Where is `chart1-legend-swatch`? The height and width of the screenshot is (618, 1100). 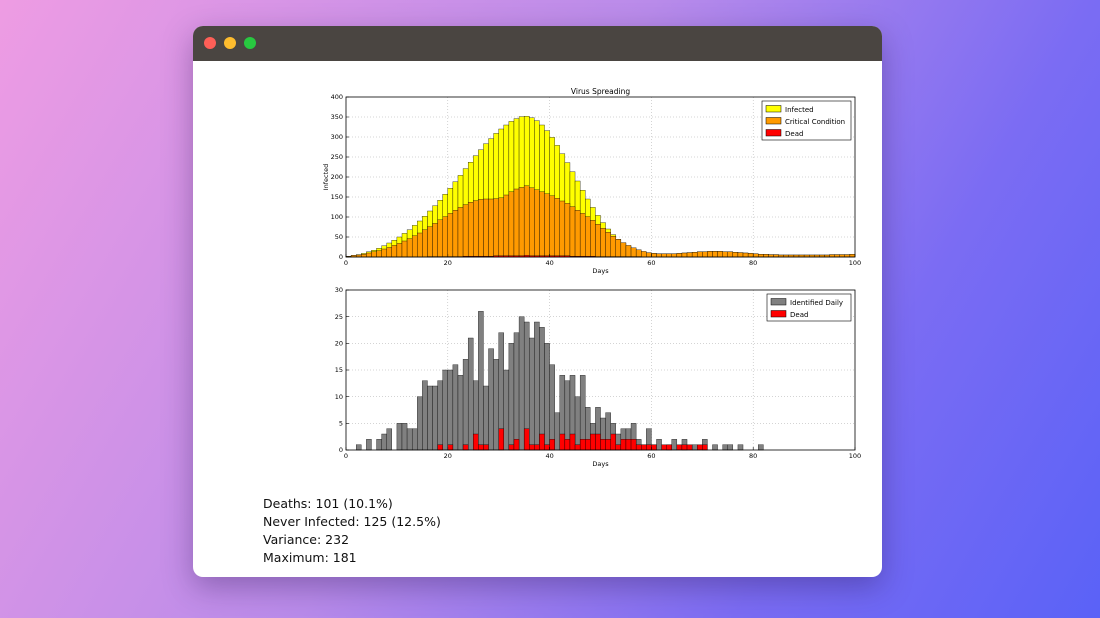 chart1-legend-swatch is located at coordinates (778, 314).